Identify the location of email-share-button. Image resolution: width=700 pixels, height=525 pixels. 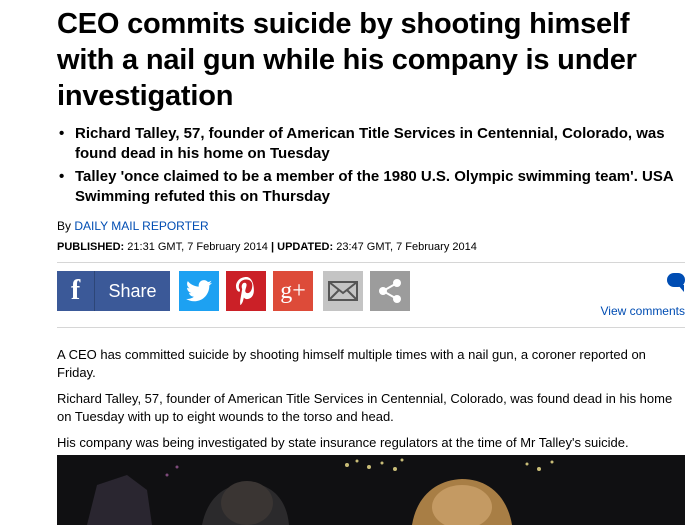
(343, 291).